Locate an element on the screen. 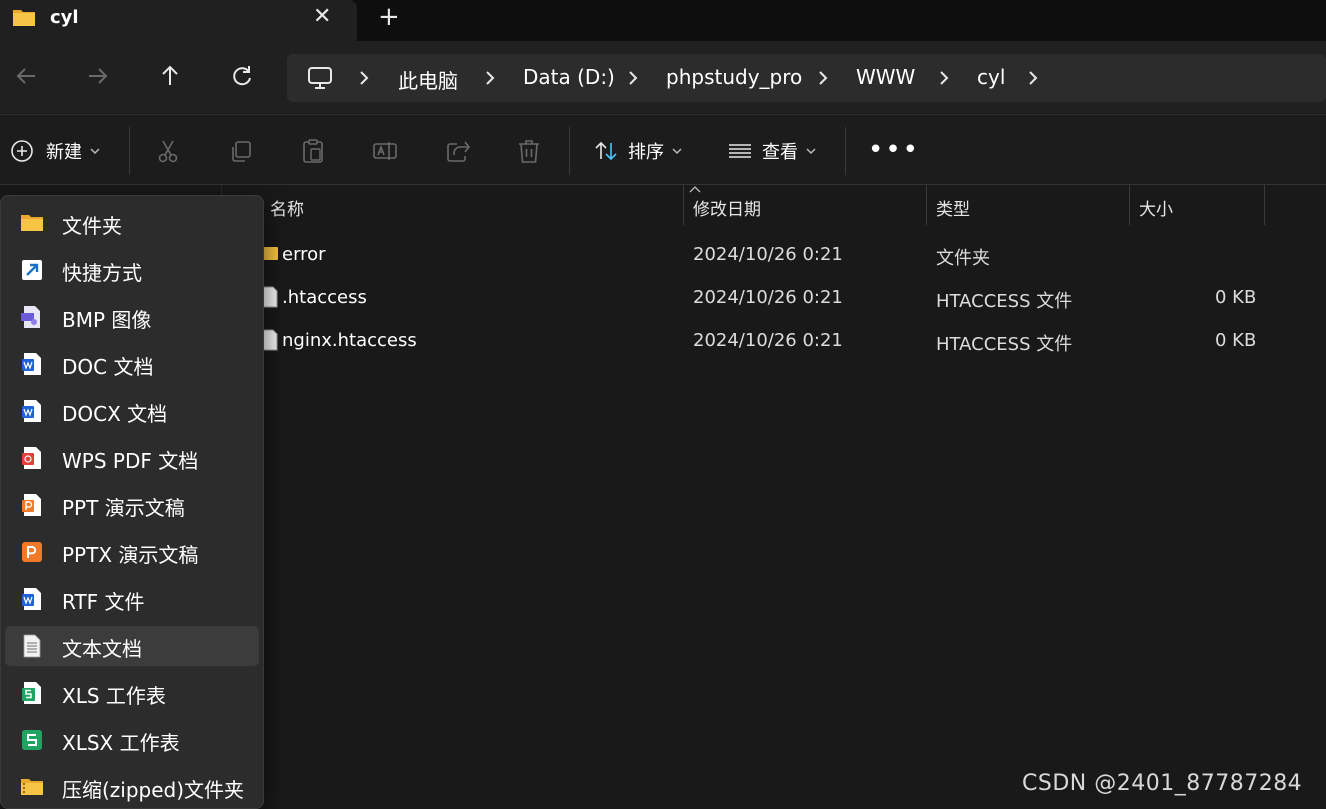  refresh-icon is located at coordinates (242, 76).